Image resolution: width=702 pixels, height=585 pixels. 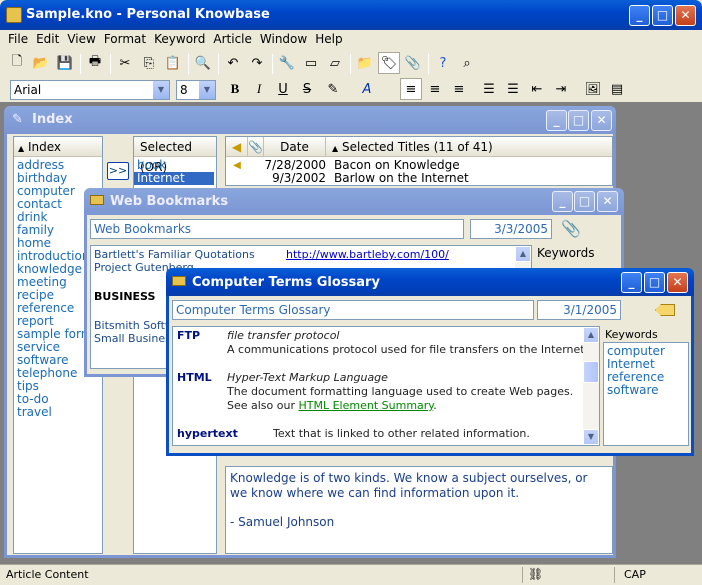 I want to click on format-toolbar: Arial ▼ 8 ▼ B I U S ✎ A ≡ ≡ ≡ ☰ ☰ ⇤ ⇥ 🖼 ▤, so click(x=351, y=90).